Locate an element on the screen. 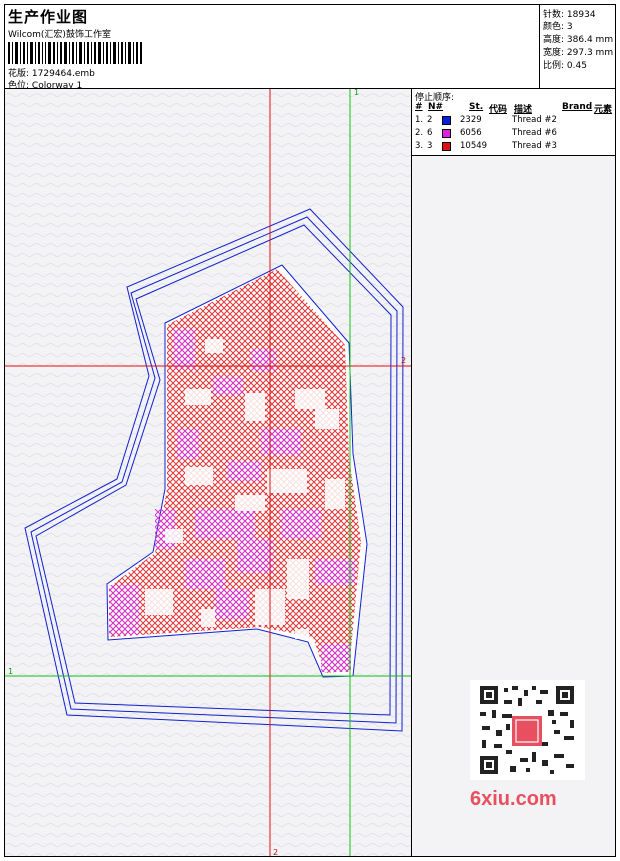 This screenshot has width=620, height=861. scale-row: 比例: 0.45 is located at coordinates (565, 64).